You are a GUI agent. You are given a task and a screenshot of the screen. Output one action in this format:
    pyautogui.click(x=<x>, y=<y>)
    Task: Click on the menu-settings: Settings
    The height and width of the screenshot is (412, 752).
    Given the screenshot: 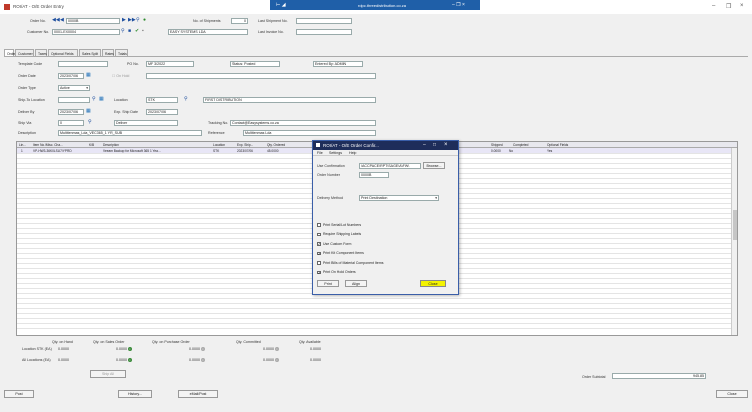 What is the action you would take?
    pyautogui.click(x=335, y=153)
    